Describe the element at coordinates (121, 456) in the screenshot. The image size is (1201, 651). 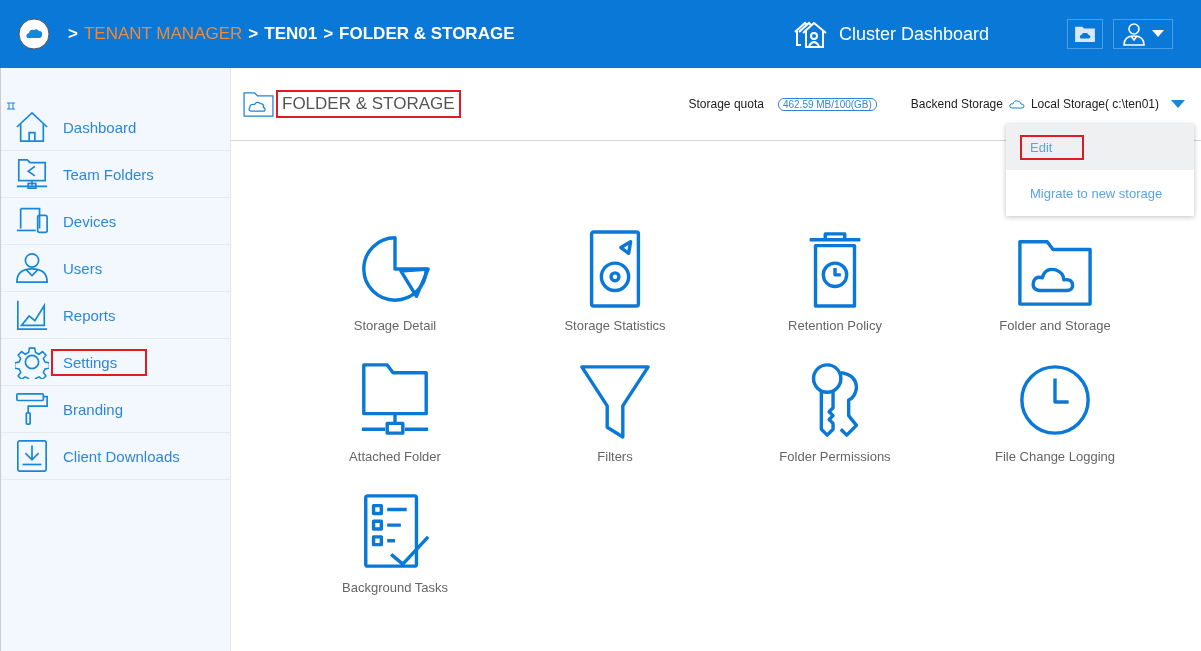
I see `sidebar-item: Client Downloads` at that location.